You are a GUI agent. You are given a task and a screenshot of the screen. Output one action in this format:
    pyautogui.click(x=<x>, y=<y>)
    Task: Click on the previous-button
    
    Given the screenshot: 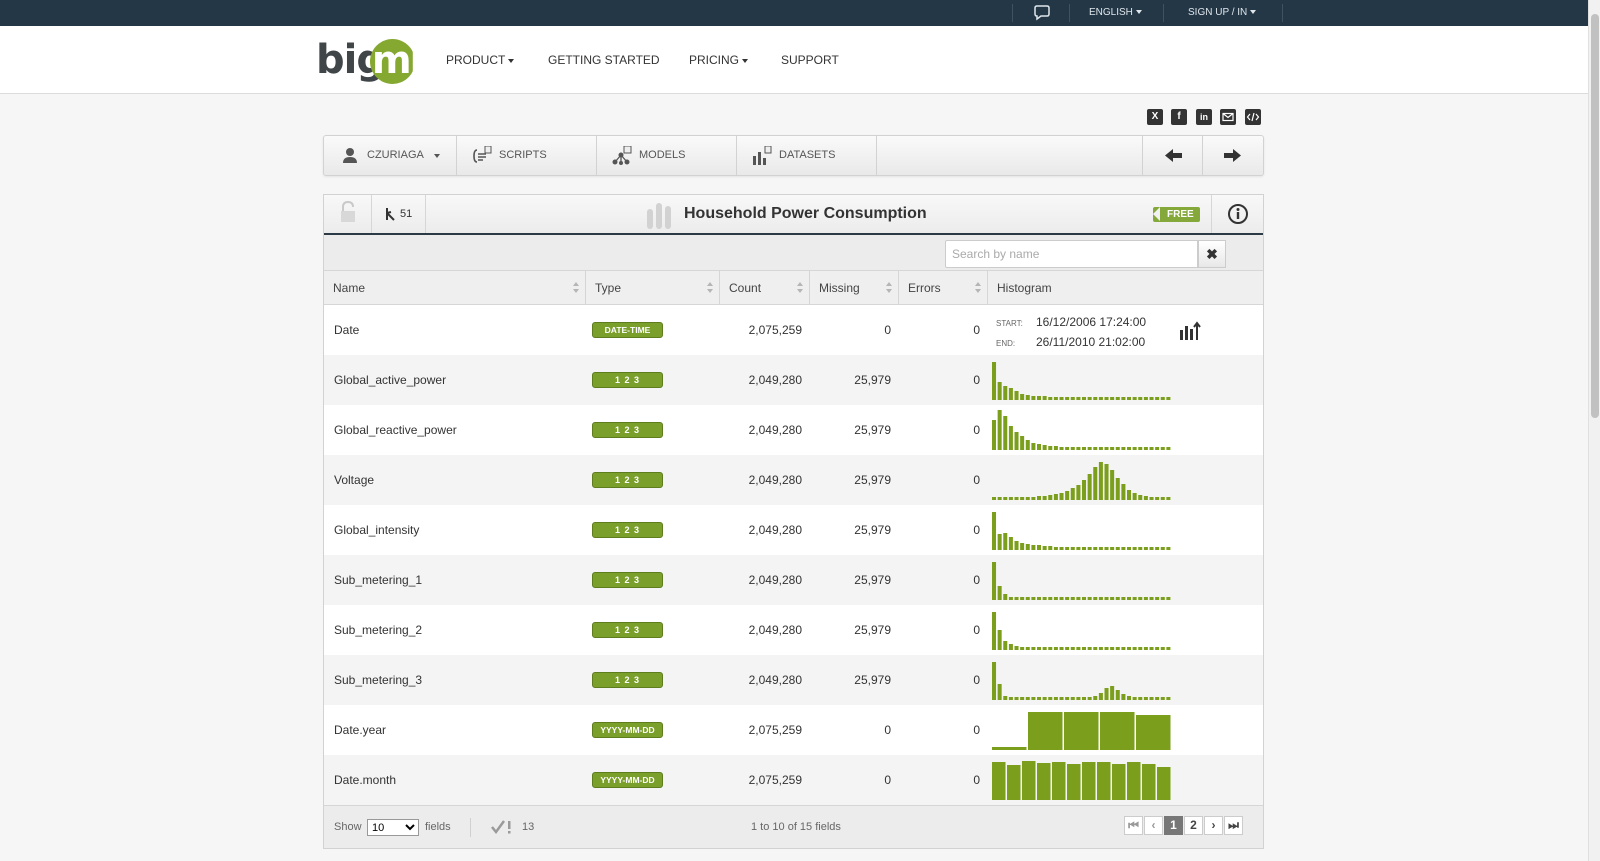 What is the action you would take?
    pyautogui.click(x=1172, y=155)
    